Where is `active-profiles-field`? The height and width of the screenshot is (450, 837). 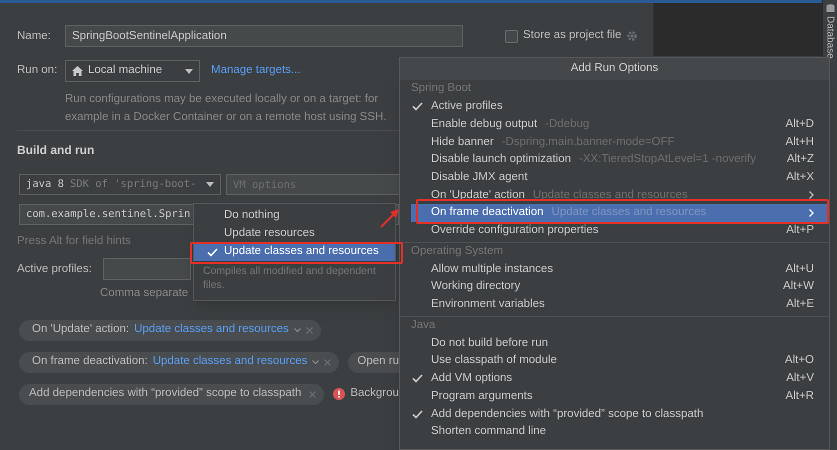
active-profiles-field is located at coordinates (147, 269).